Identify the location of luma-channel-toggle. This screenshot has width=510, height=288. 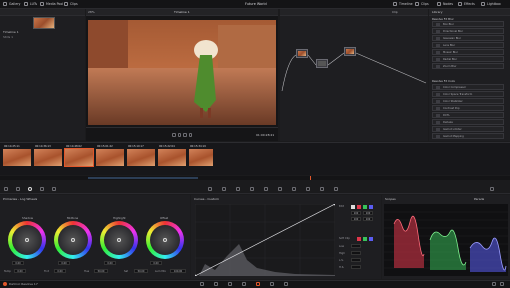
(353, 207).